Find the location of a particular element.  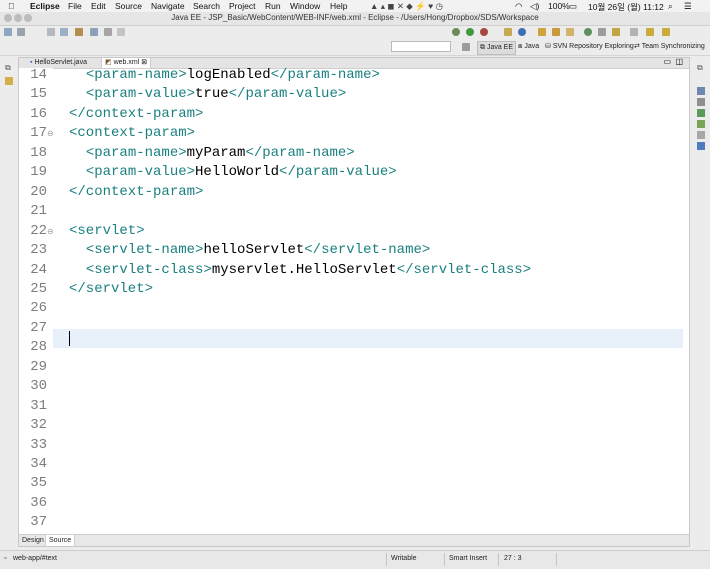

save-icon is located at coordinates (21, 32).